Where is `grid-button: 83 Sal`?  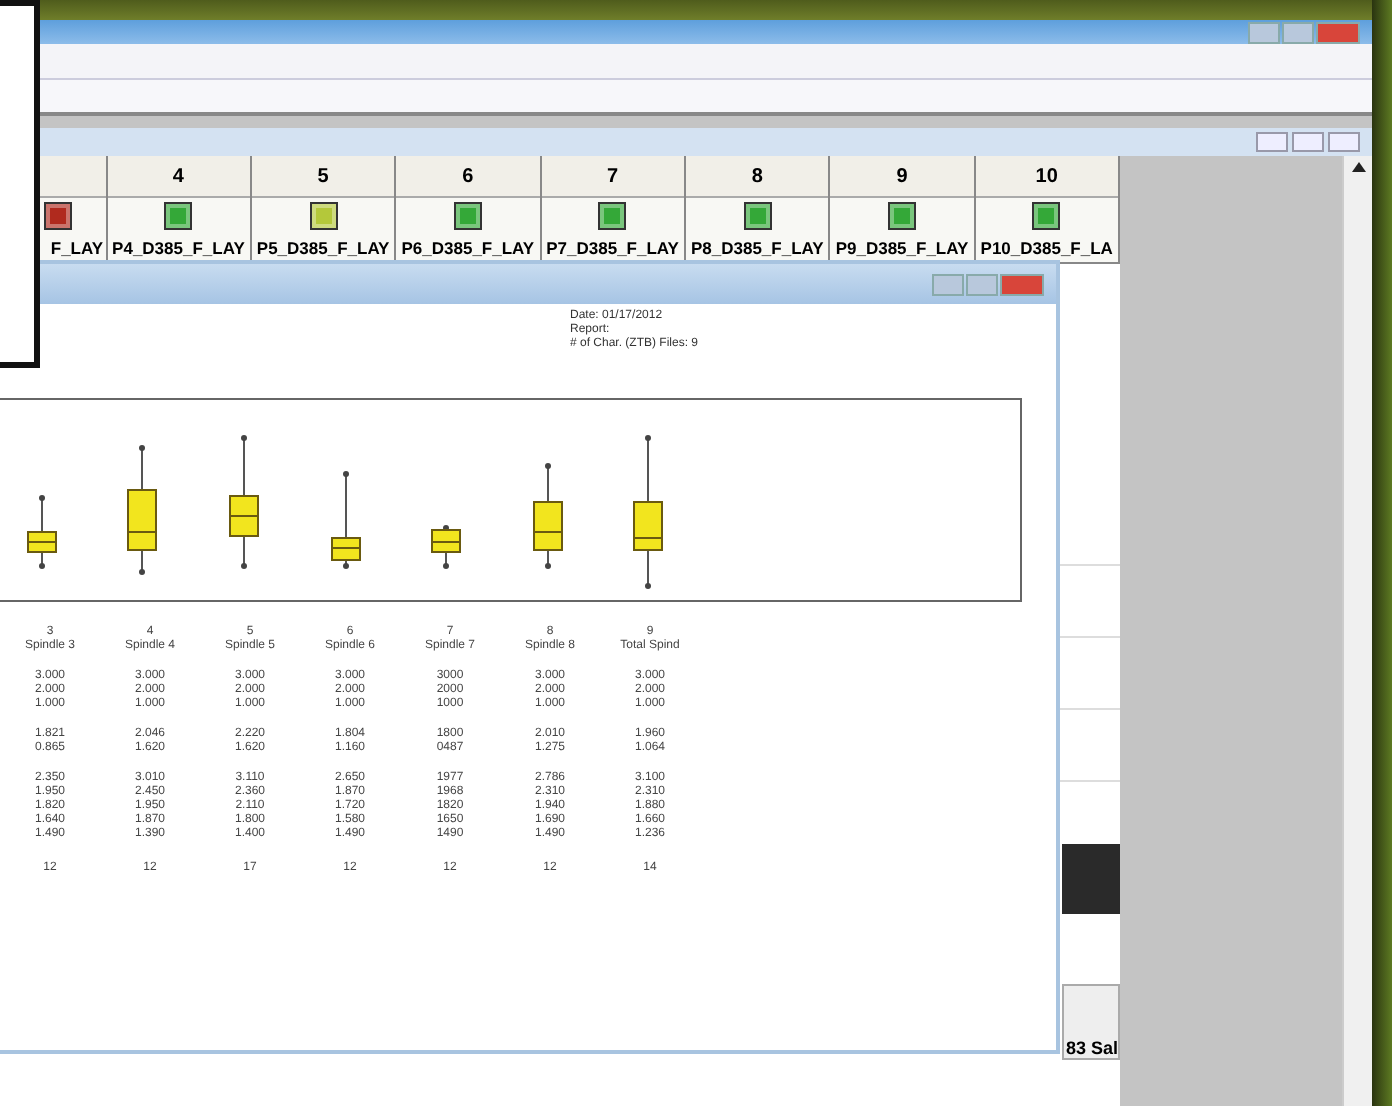 grid-button: 83 Sal is located at coordinates (1091, 1022).